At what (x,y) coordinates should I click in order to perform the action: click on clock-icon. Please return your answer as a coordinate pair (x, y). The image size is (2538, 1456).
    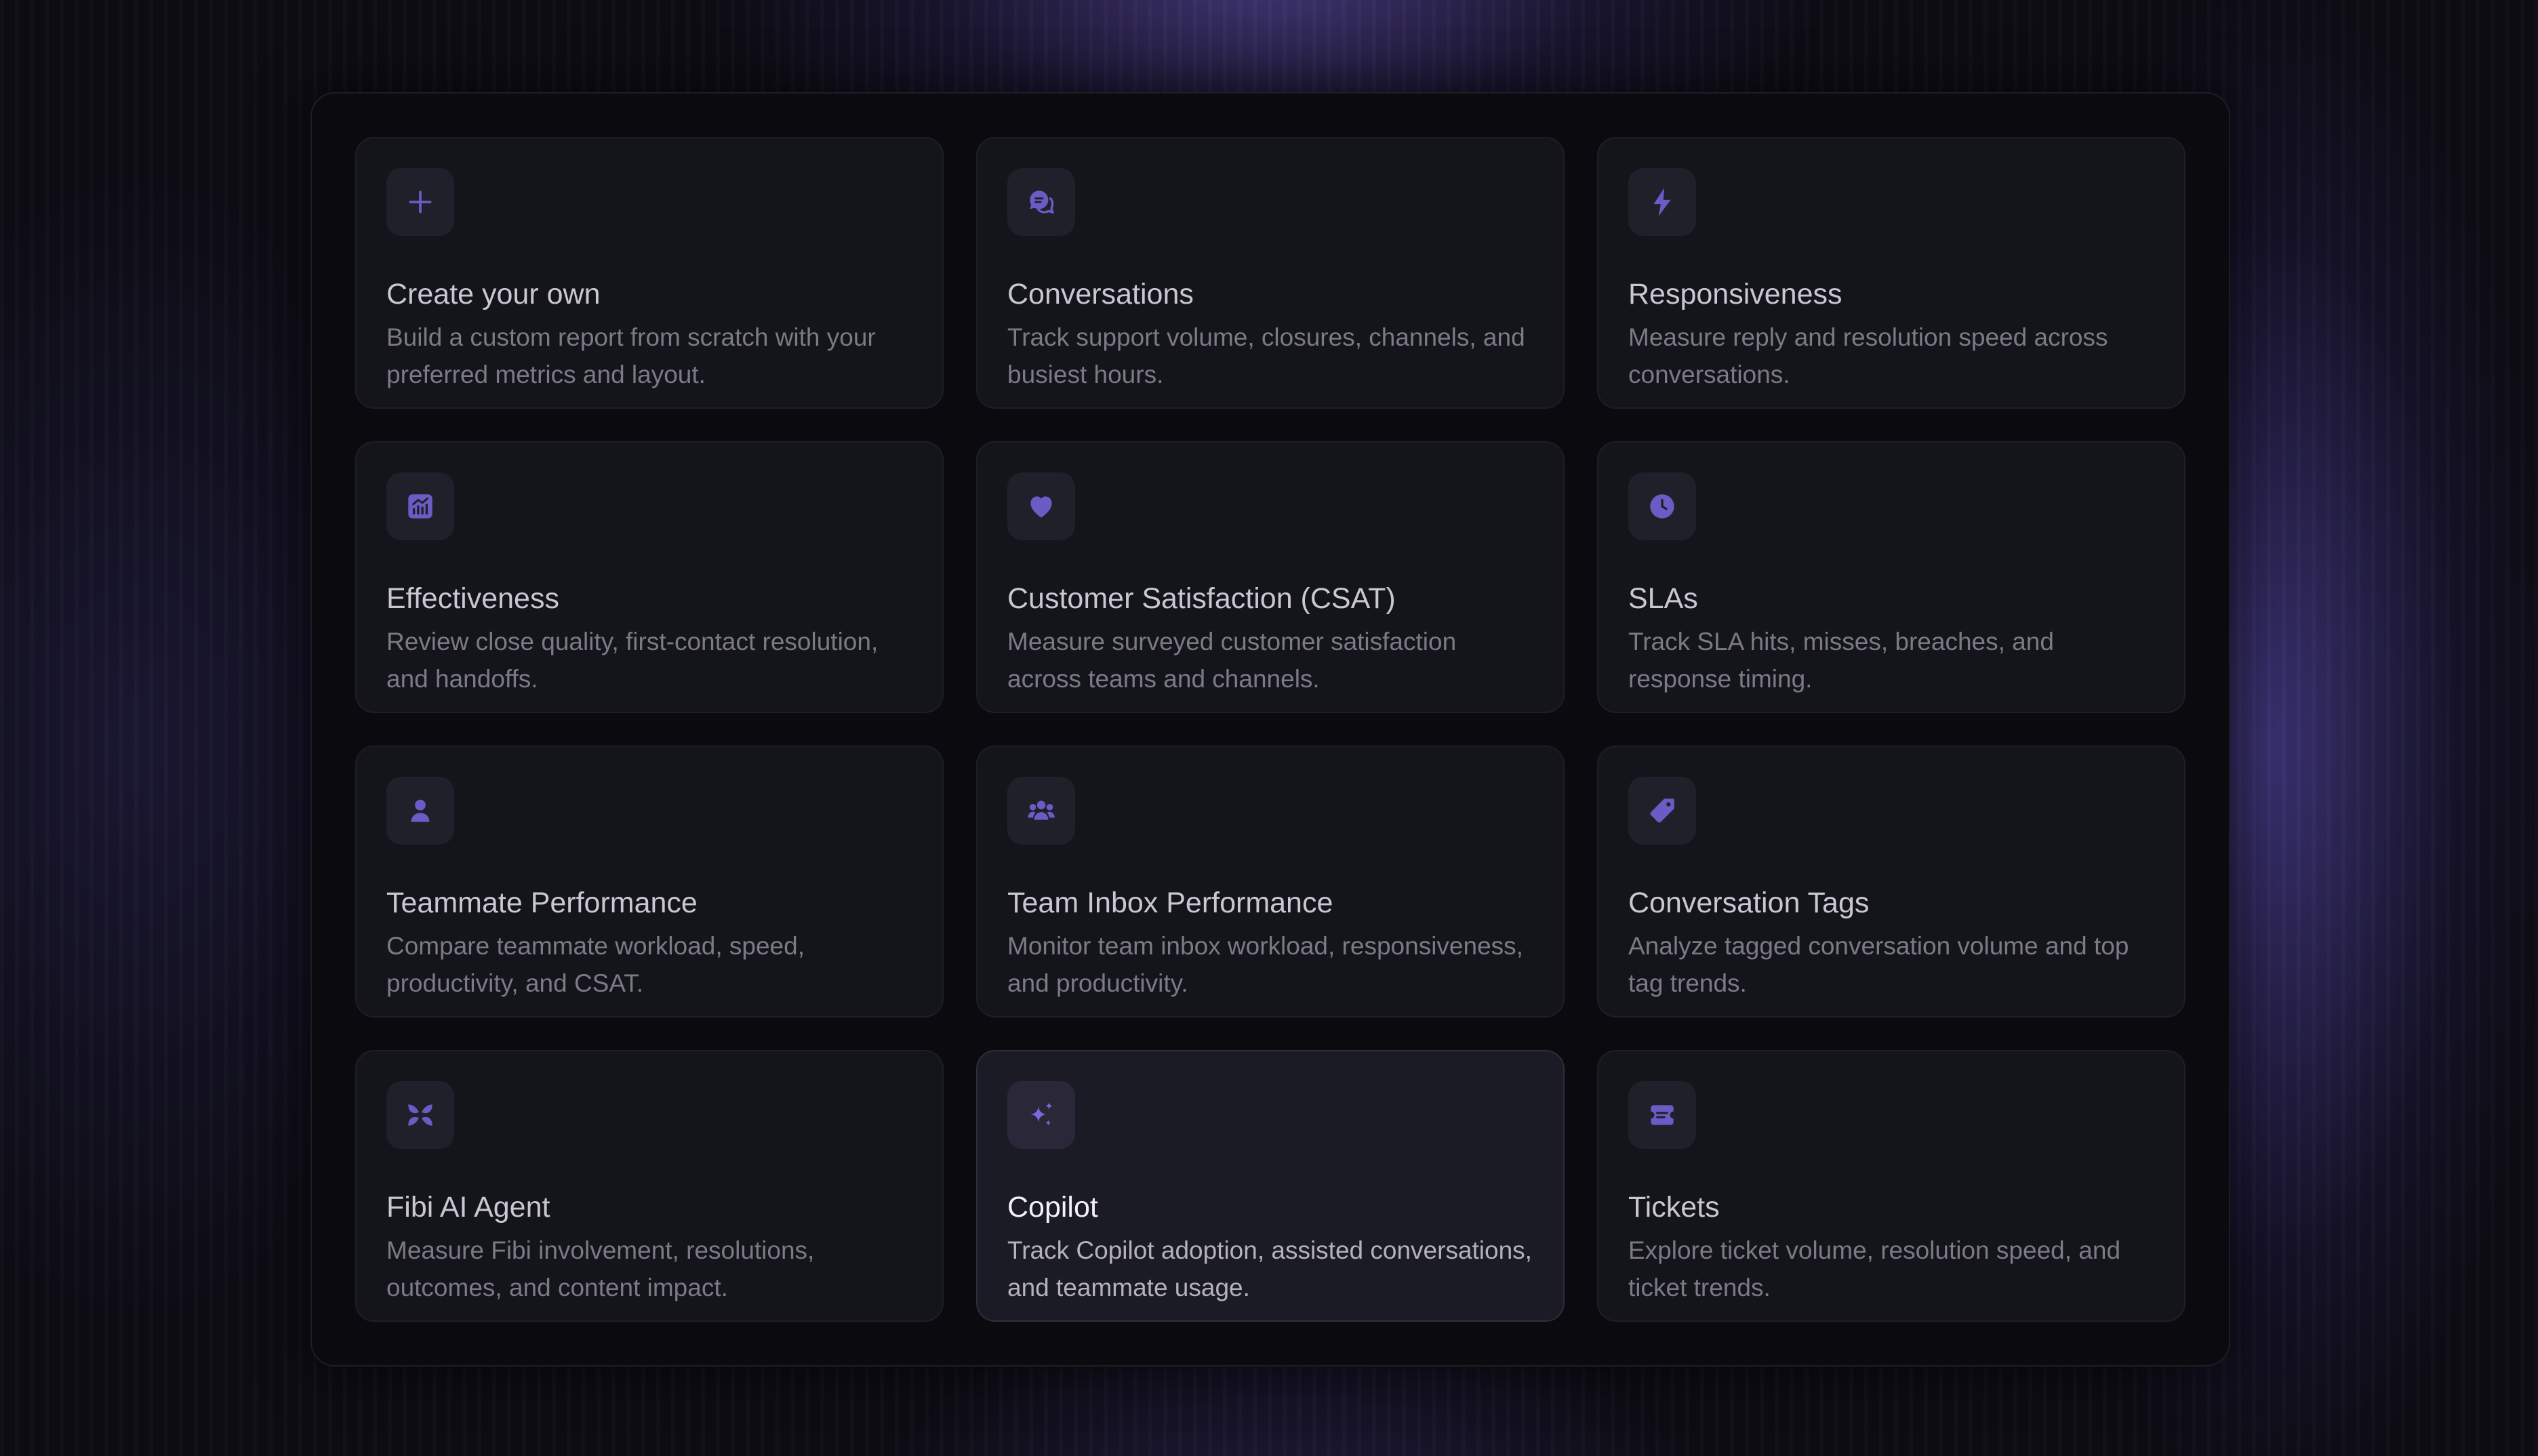
    Looking at the image, I should click on (1662, 506).